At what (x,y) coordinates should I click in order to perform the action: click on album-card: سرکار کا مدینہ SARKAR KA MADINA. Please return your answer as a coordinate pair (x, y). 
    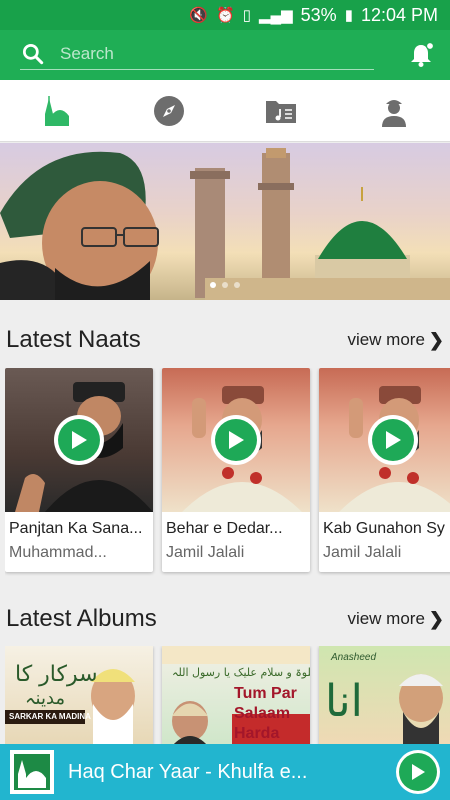
    Looking at the image, I should click on (79, 696).